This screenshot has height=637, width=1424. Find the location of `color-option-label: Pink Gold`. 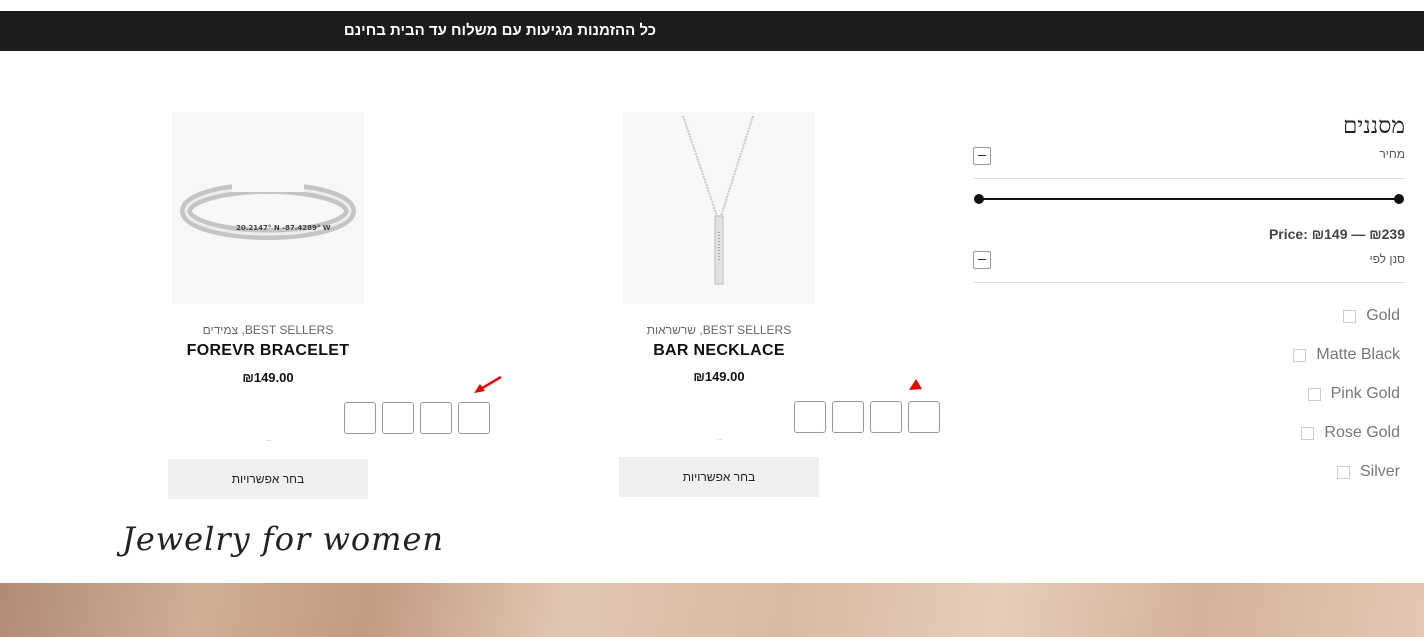

color-option-label: Pink Gold is located at coordinates (1365, 393).